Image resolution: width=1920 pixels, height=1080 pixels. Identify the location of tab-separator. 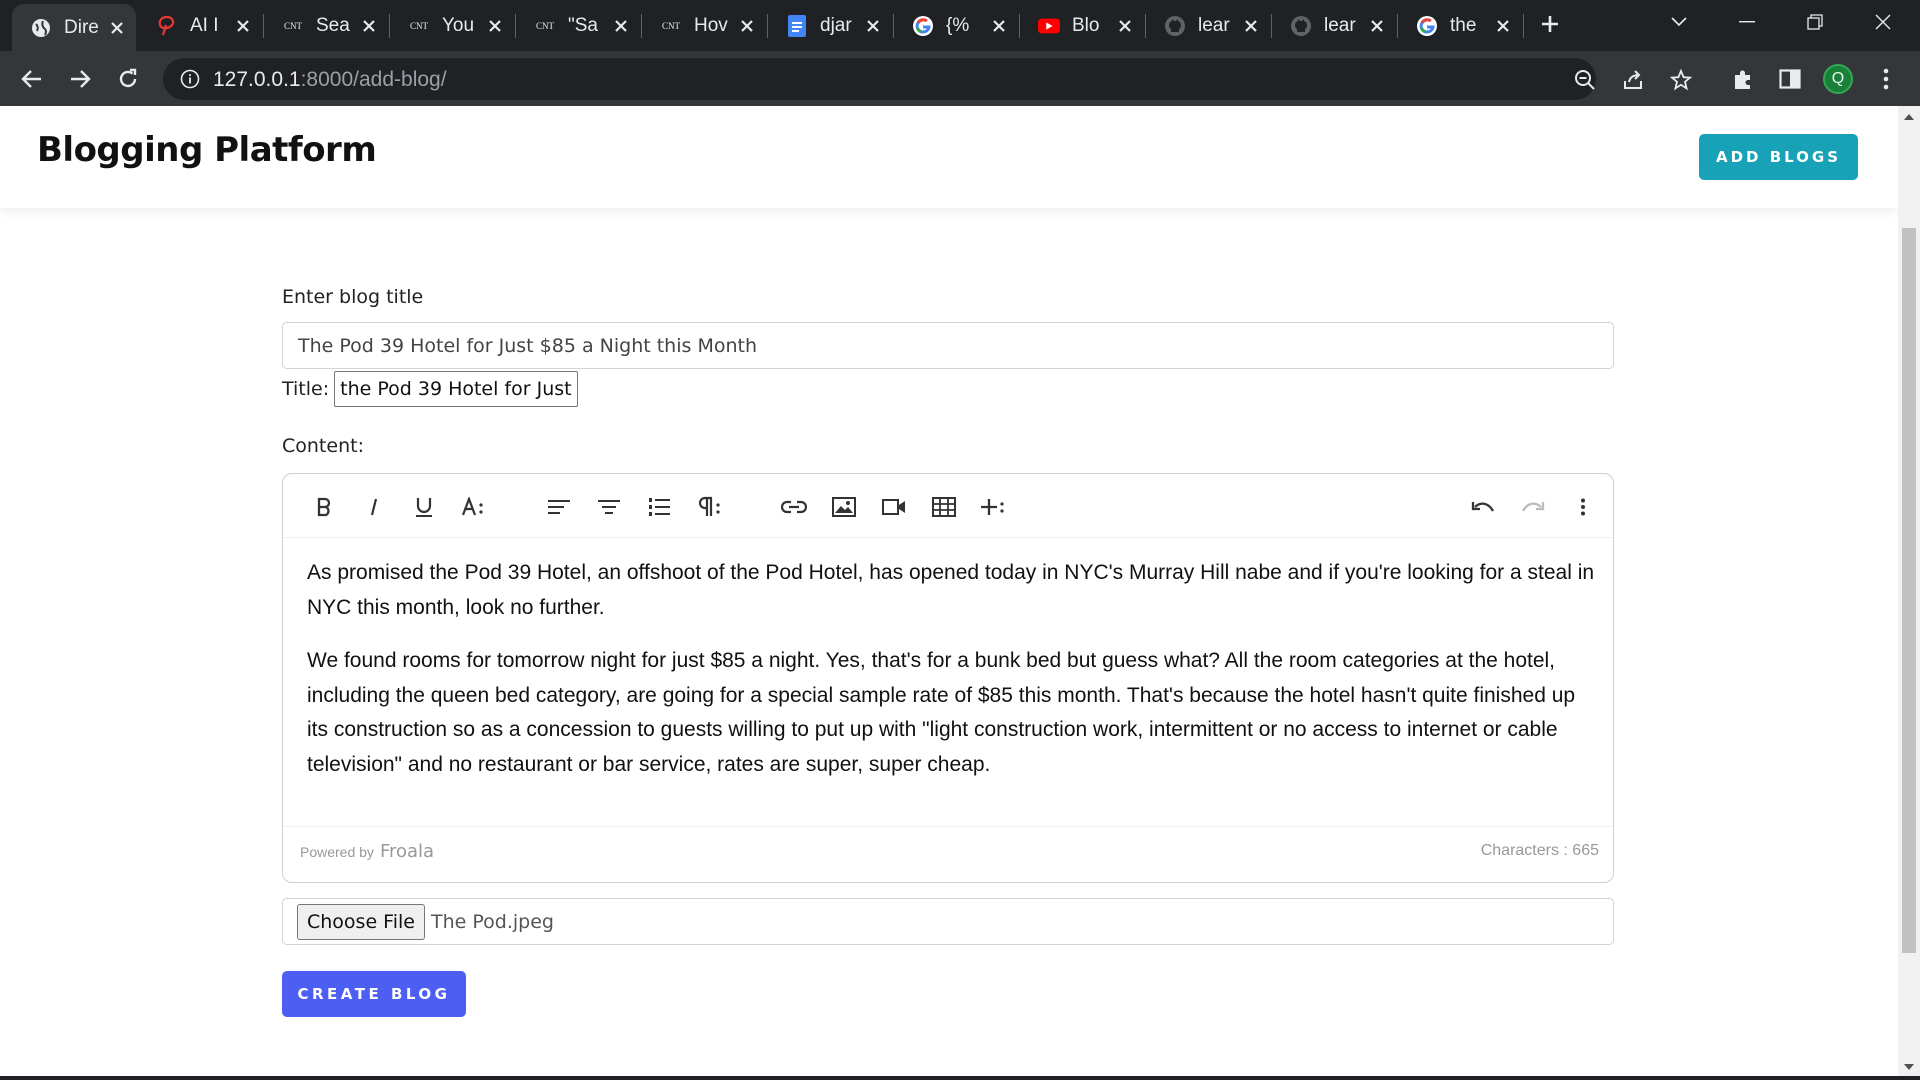
(1523, 26).